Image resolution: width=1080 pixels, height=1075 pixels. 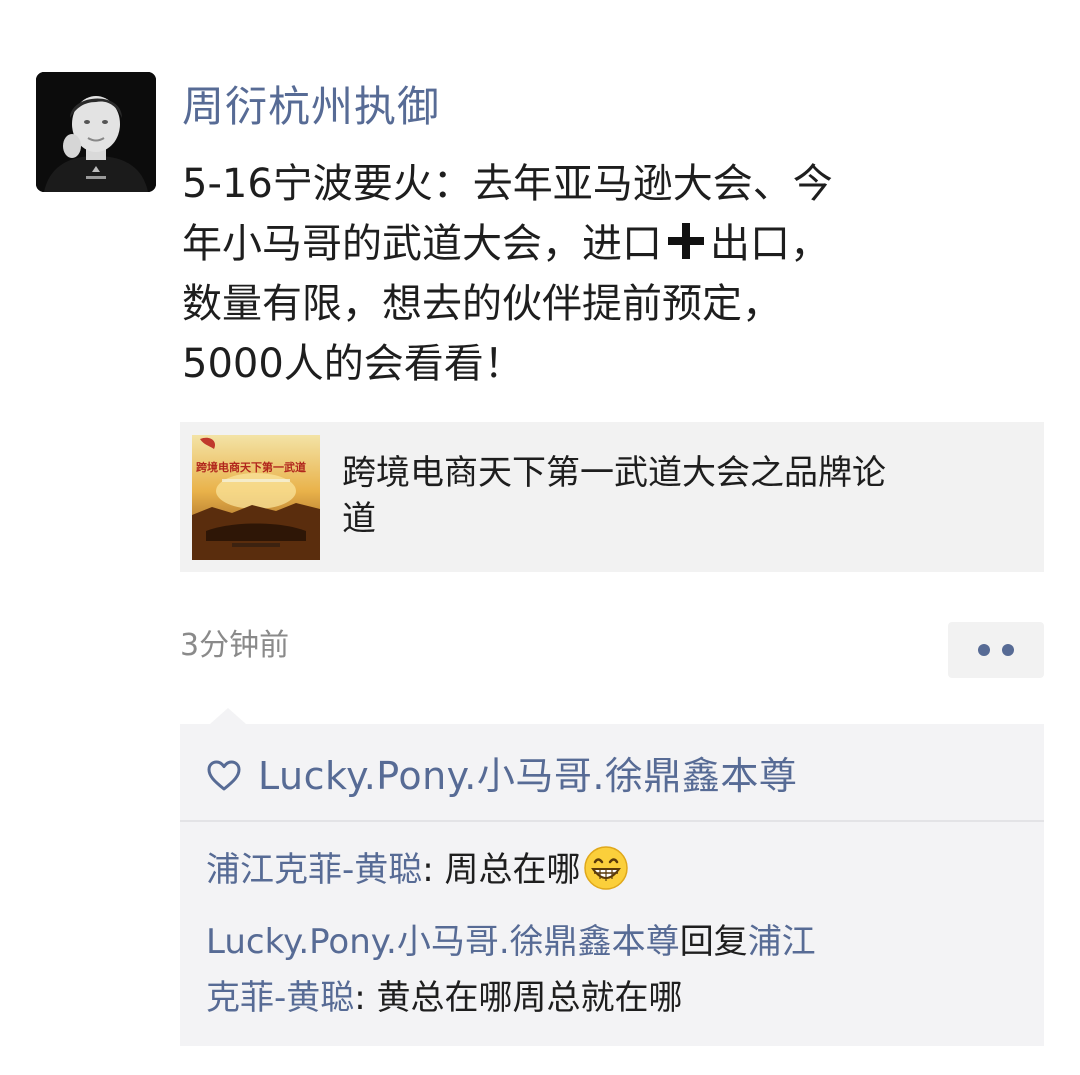 I want to click on post-text-line: 5-16宁波要火：去年亚马逊大会、今, so click(x=507, y=184).